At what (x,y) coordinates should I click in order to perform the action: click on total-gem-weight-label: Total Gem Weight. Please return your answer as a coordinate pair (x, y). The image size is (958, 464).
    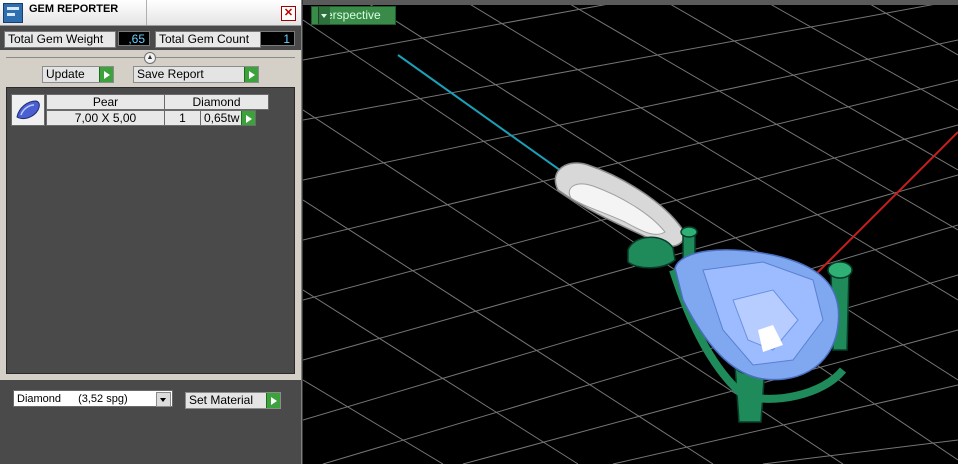
    Looking at the image, I should click on (60, 39).